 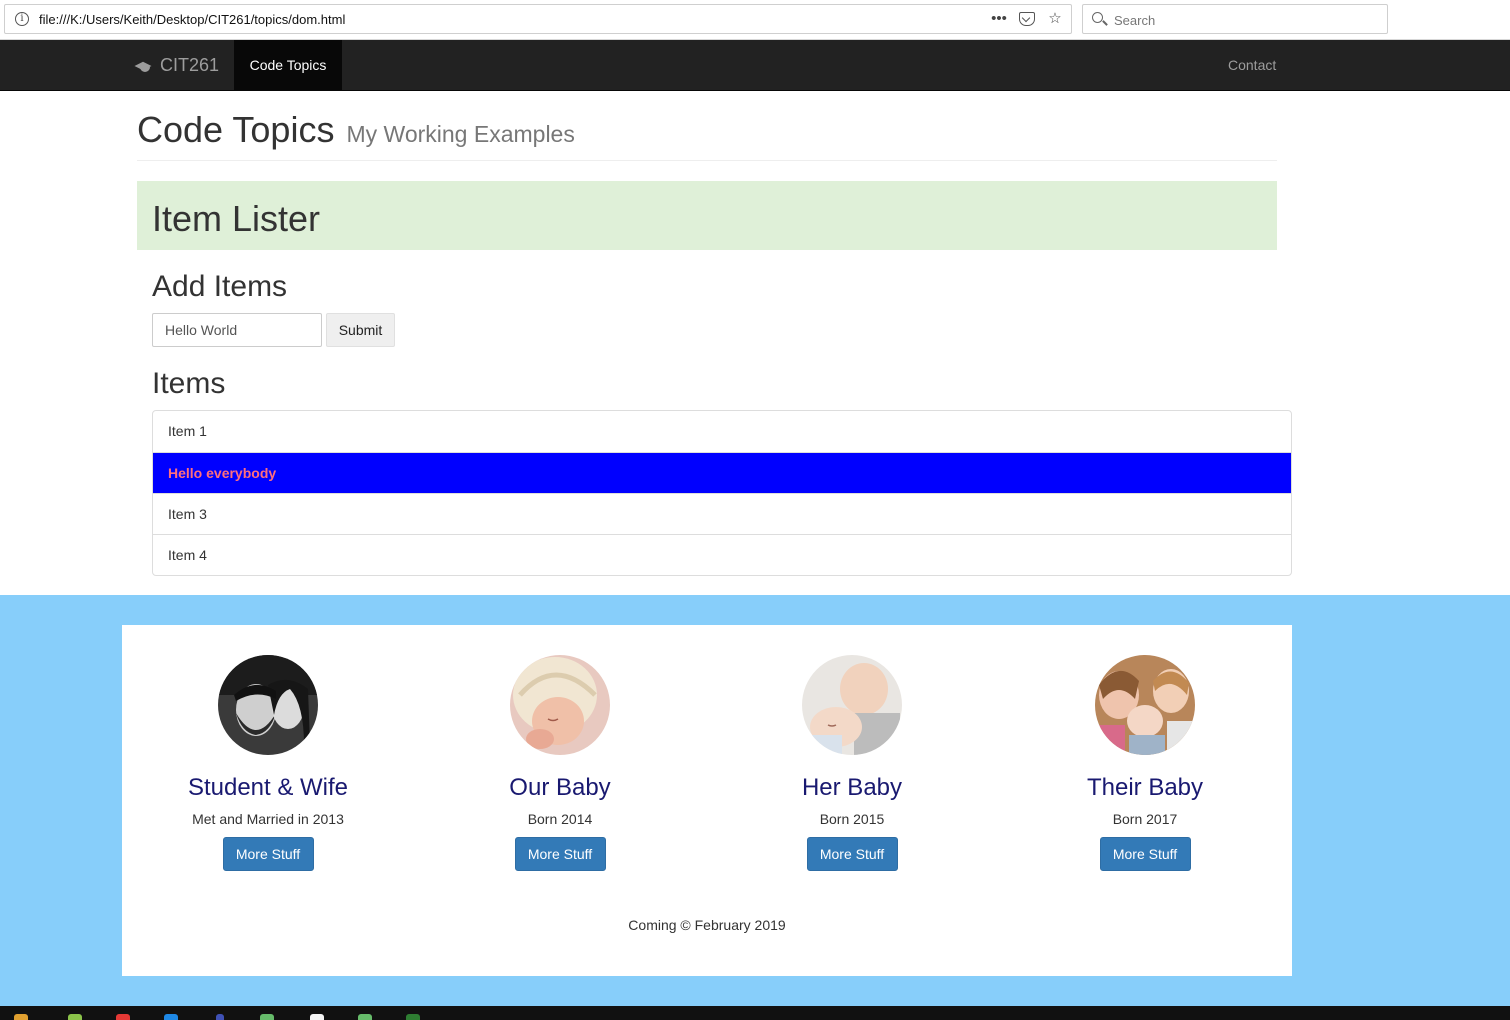 I want to click on items-heading: Items, so click(x=189, y=383).